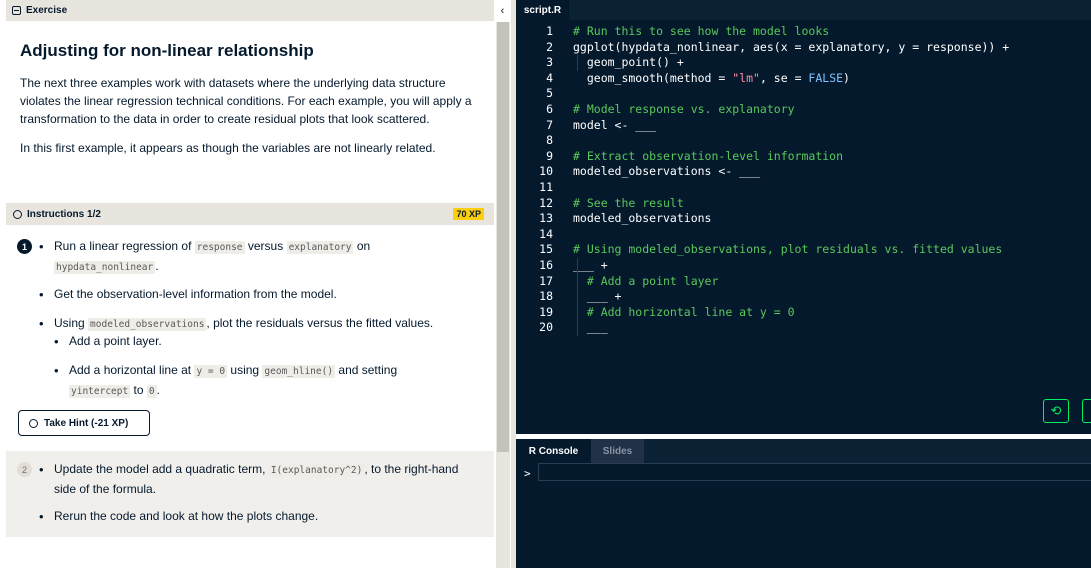 The height and width of the screenshot is (568, 1091). What do you see at coordinates (708, 156) in the screenshot?
I see `code-text: # Extract observation-level information` at bounding box center [708, 156].